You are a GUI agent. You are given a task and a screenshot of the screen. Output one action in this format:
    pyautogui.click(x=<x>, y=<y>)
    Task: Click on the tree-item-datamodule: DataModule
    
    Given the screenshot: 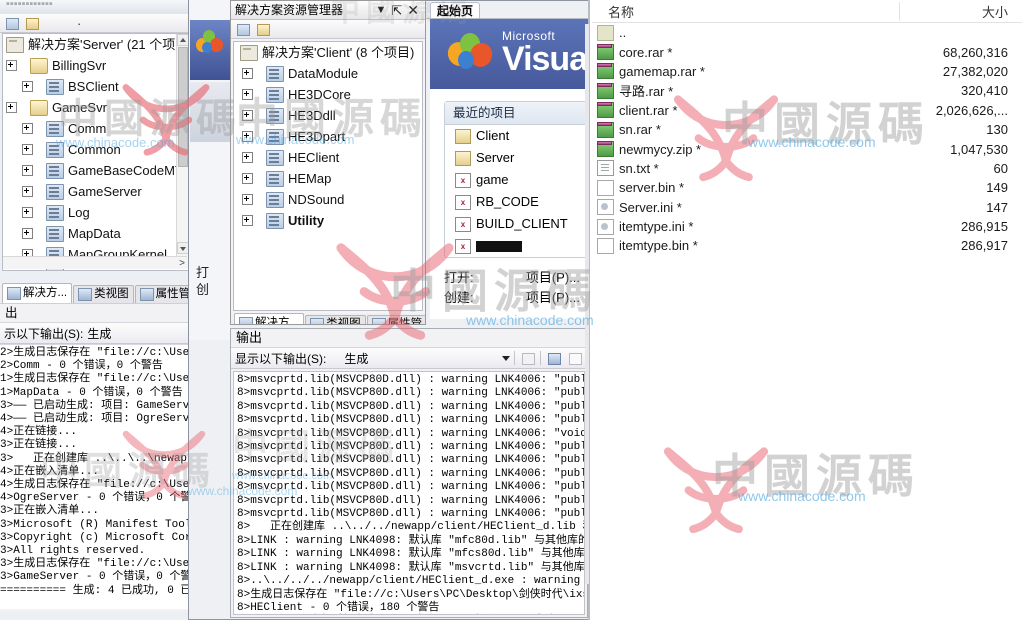 What is the action you would take?
    pyautogui.click(x=328, y=73)
    